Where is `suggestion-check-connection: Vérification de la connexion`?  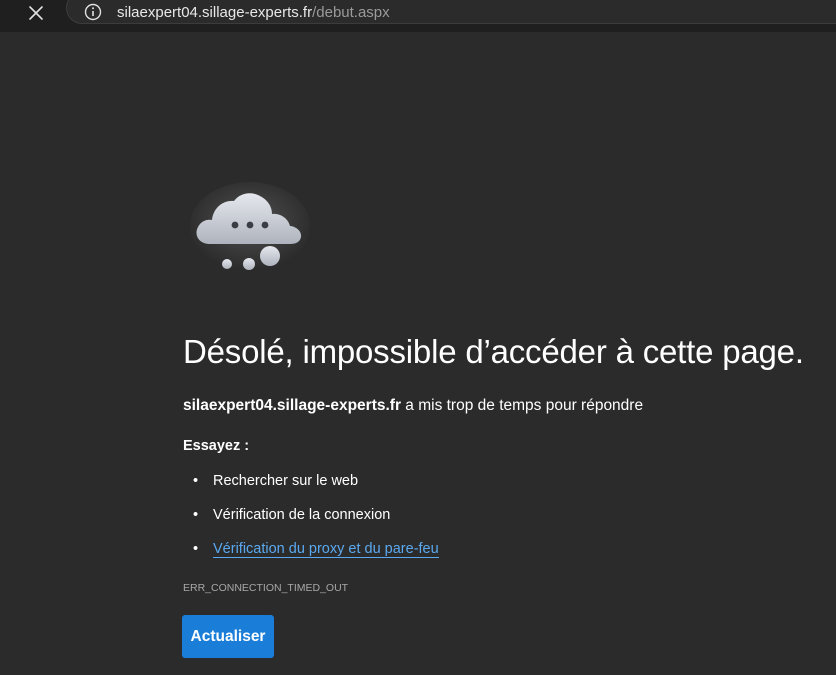
suggestion-check-connection: Vérification de la connexion is located at coordinates (302, 515).